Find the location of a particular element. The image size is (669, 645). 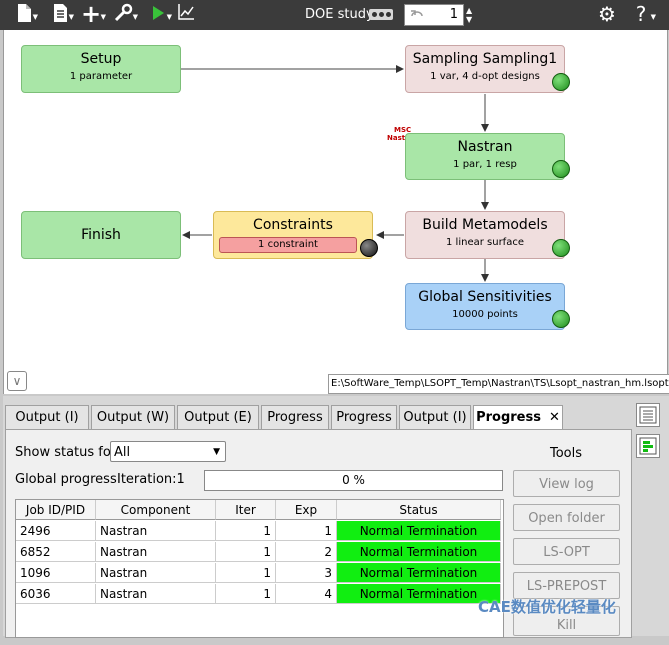

iteration-label: Iteration:1 is located at coordinates (151, 479).